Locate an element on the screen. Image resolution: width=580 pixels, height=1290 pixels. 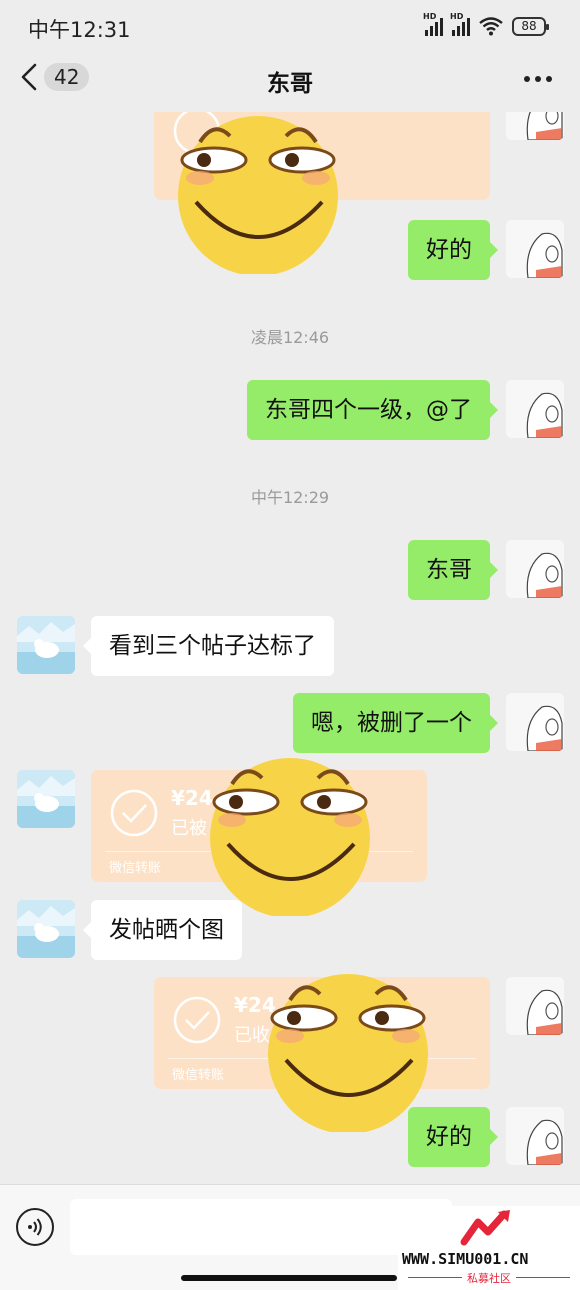
wifi-icon is located at coordinates (491, 26).